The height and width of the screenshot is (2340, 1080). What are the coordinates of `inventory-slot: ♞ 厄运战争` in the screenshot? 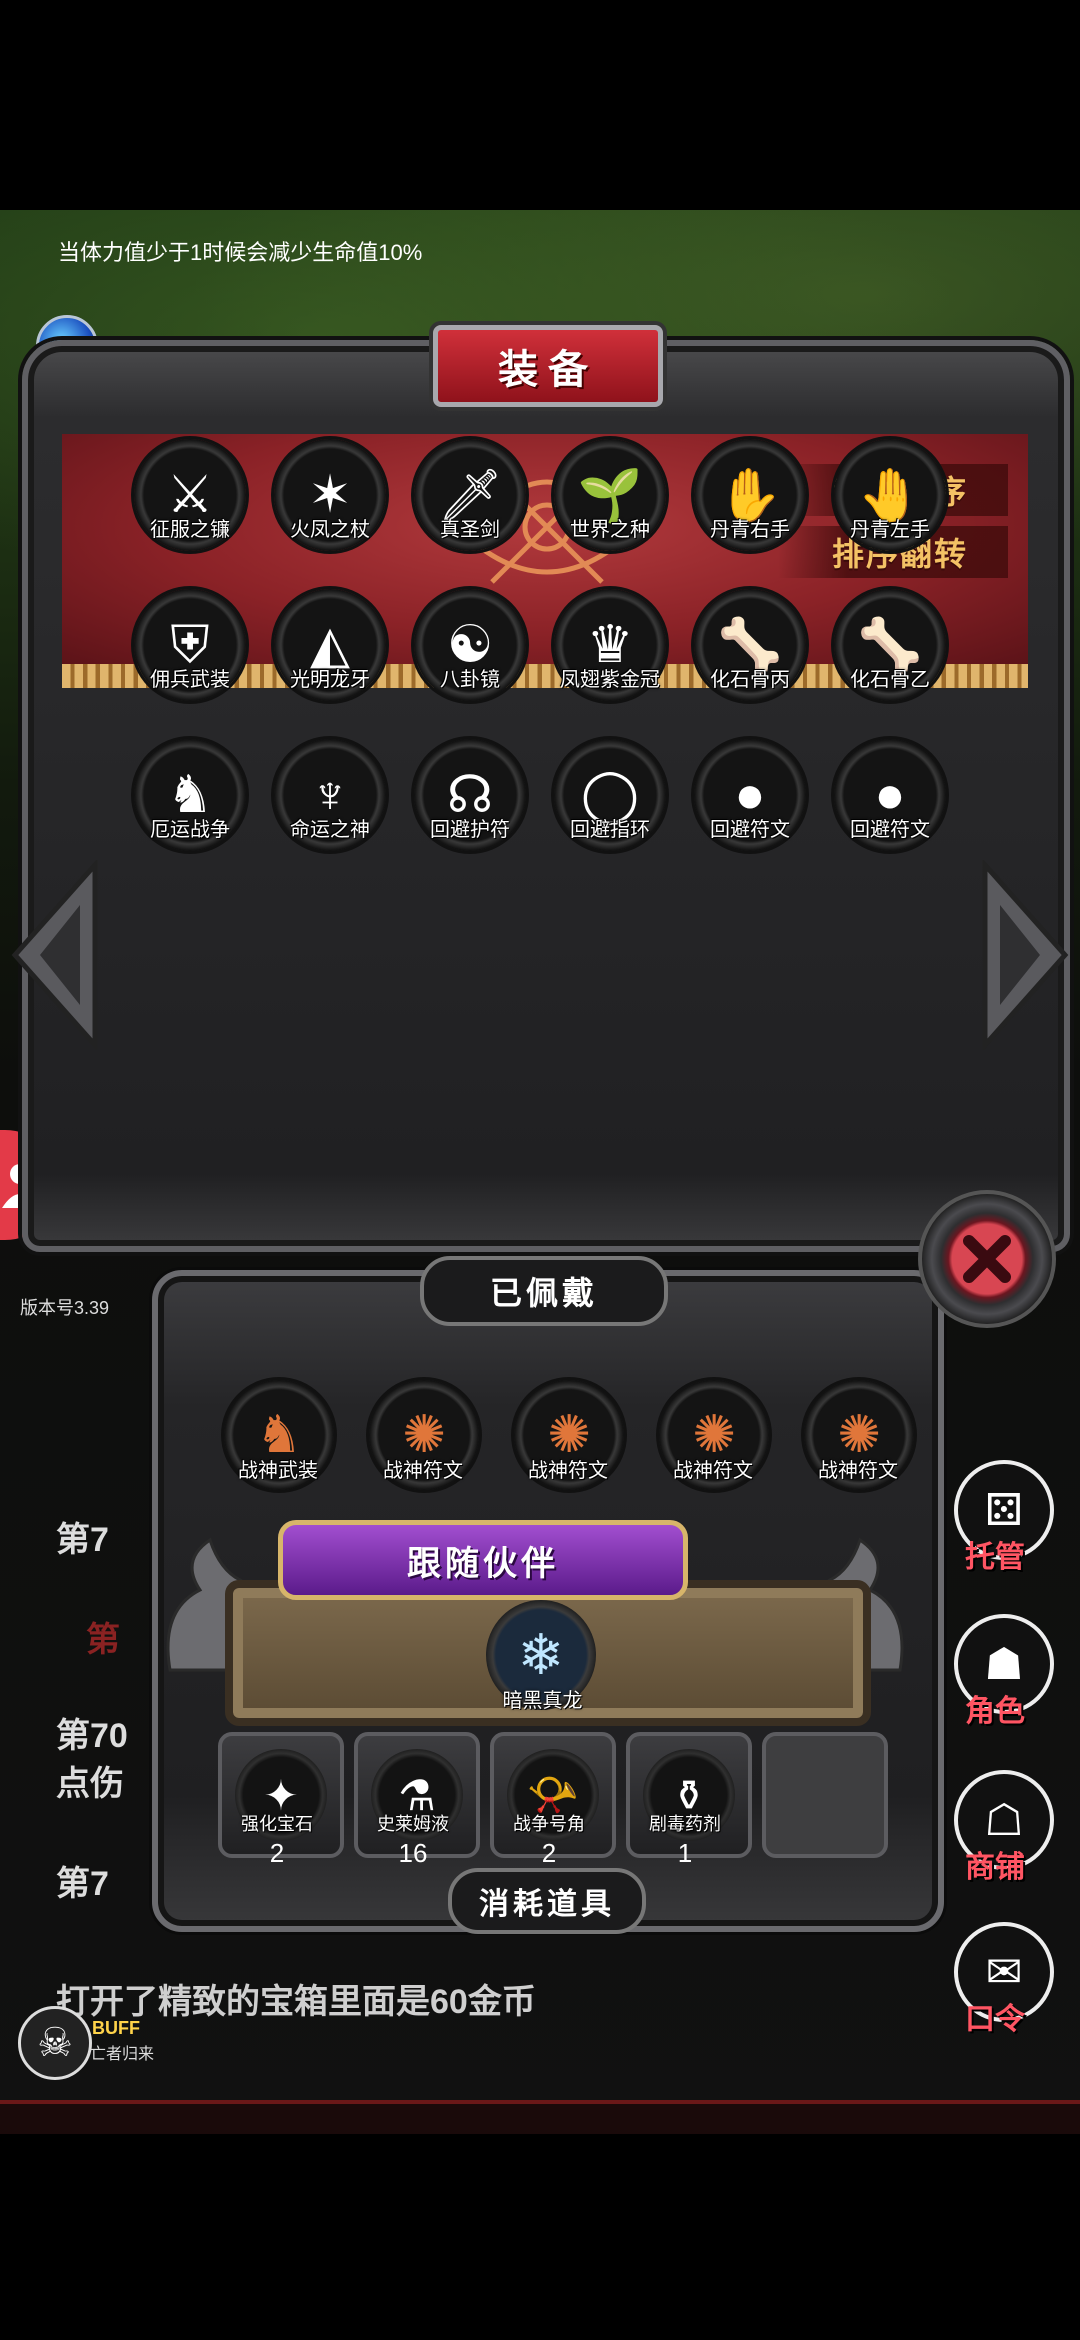 It's located at (190, 810).